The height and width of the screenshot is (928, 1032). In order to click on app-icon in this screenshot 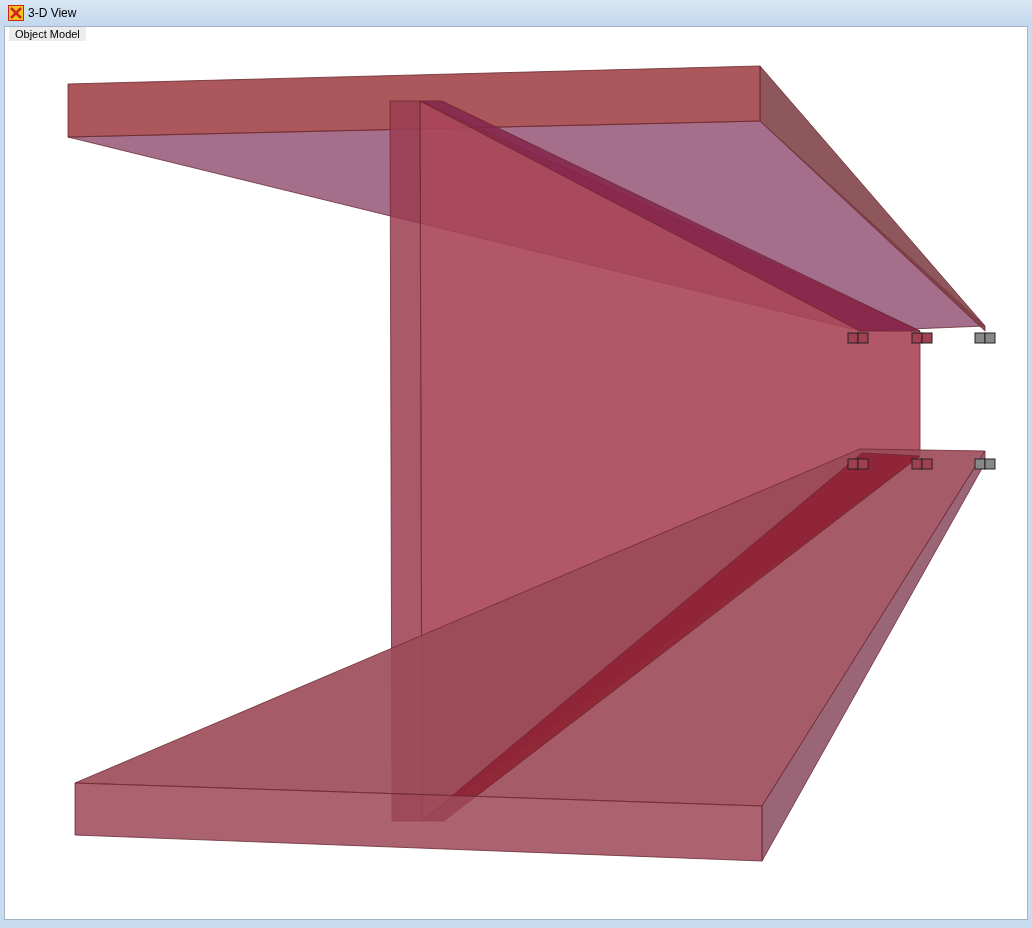, I will do `click(16, 13)`.